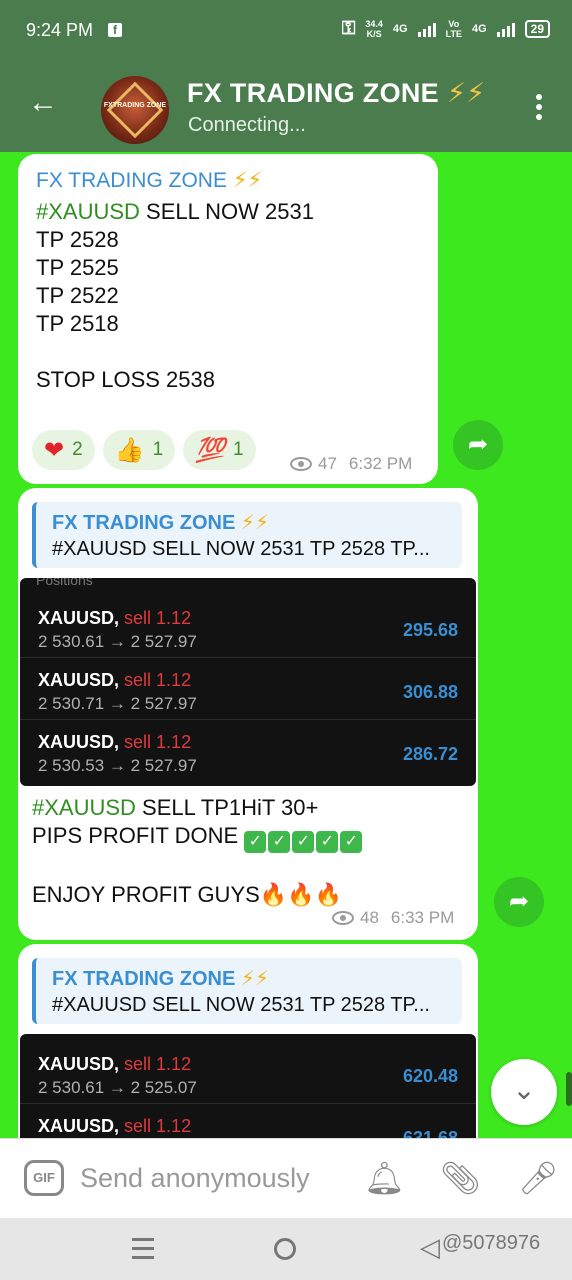 The image size is (572, 1280). I want to click on network-type-2: 4G, so click(479, 28).